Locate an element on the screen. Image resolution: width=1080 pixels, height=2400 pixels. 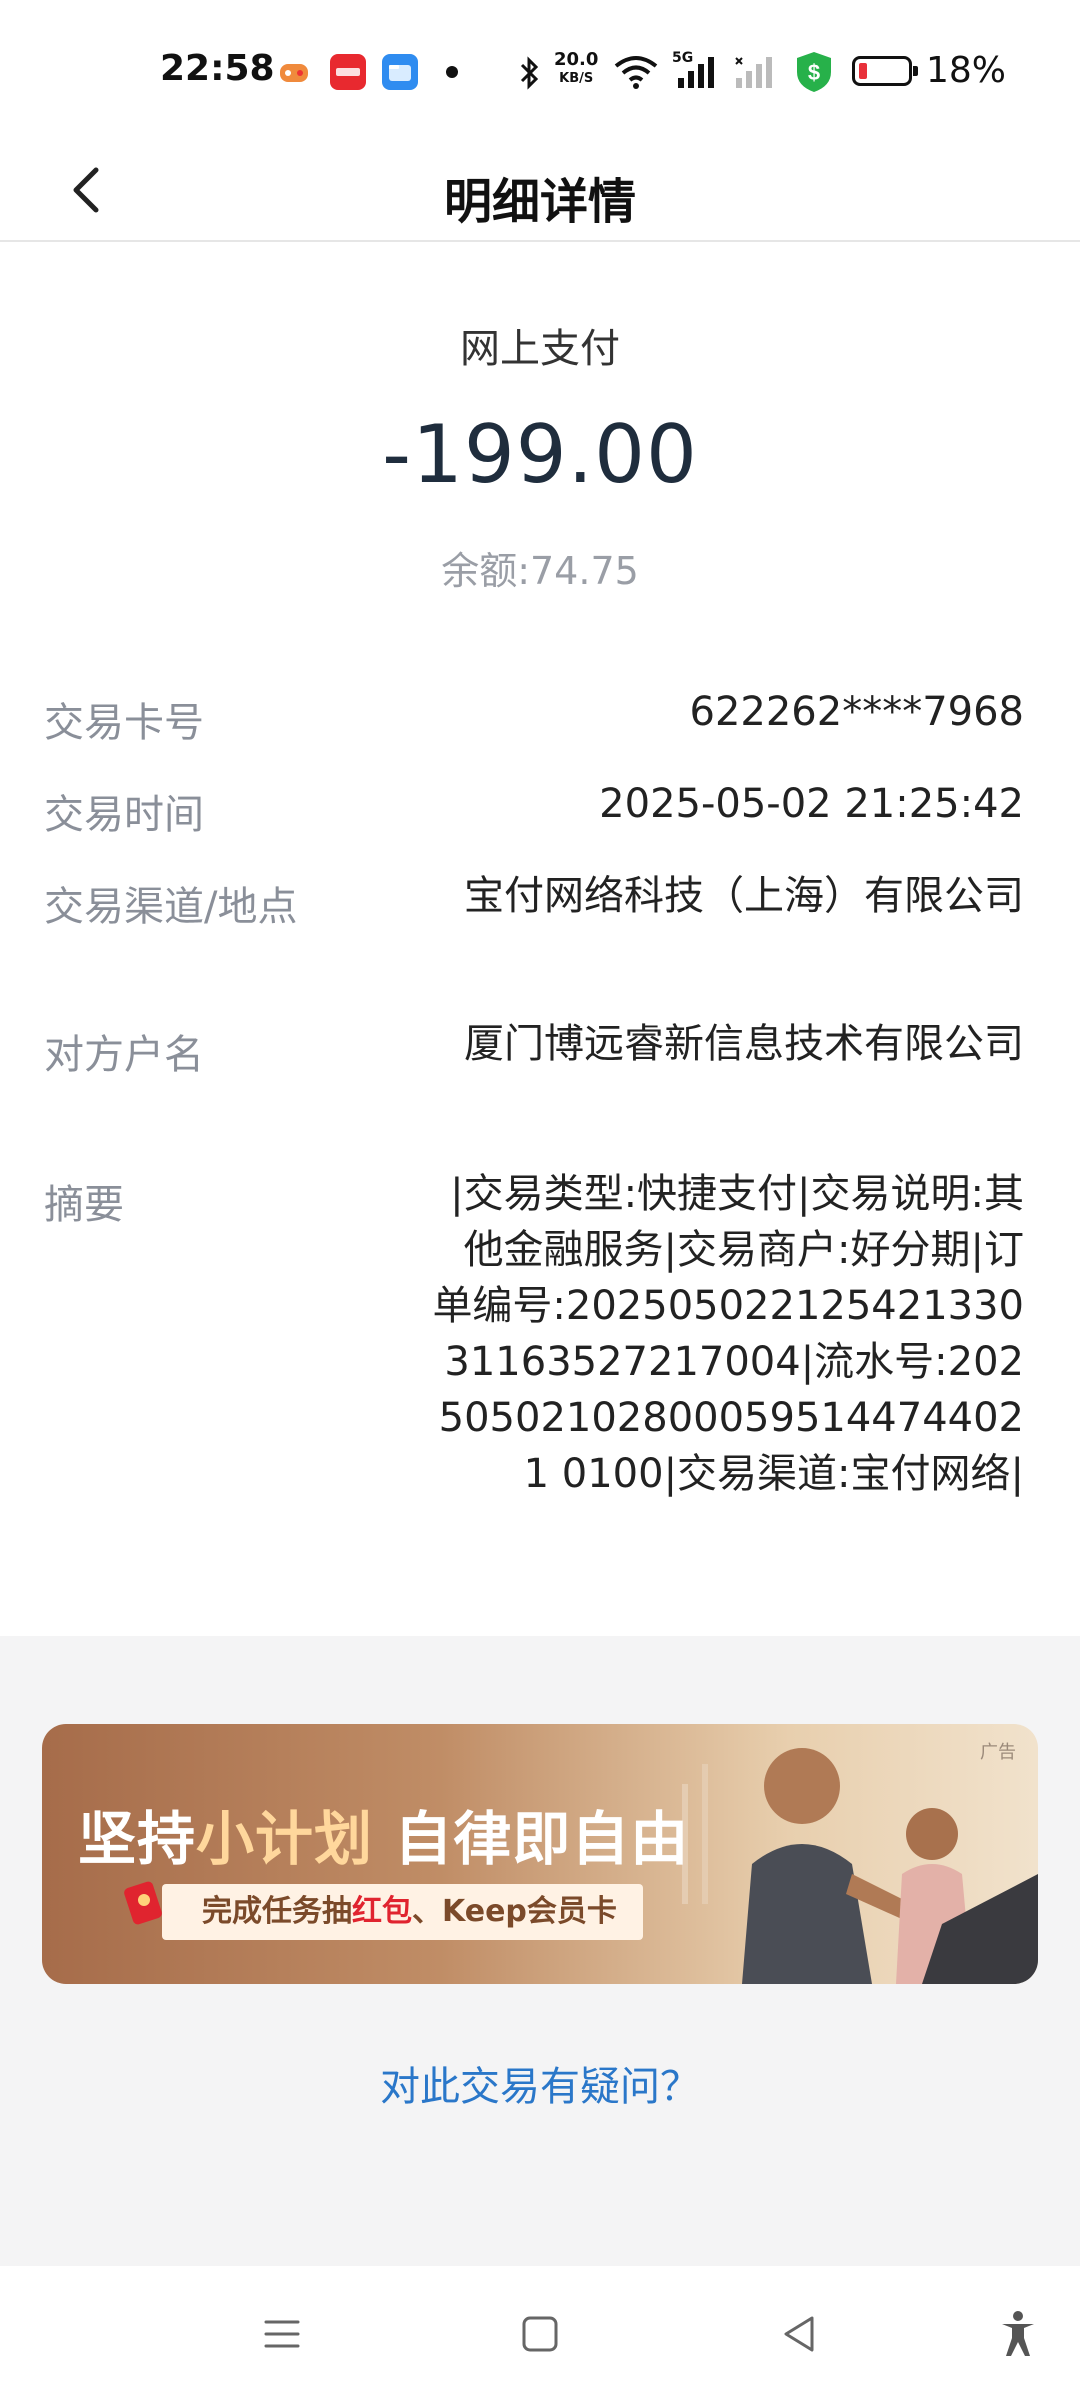
banner-title-pre: 坚持 is located at coordinates (137, 1839).